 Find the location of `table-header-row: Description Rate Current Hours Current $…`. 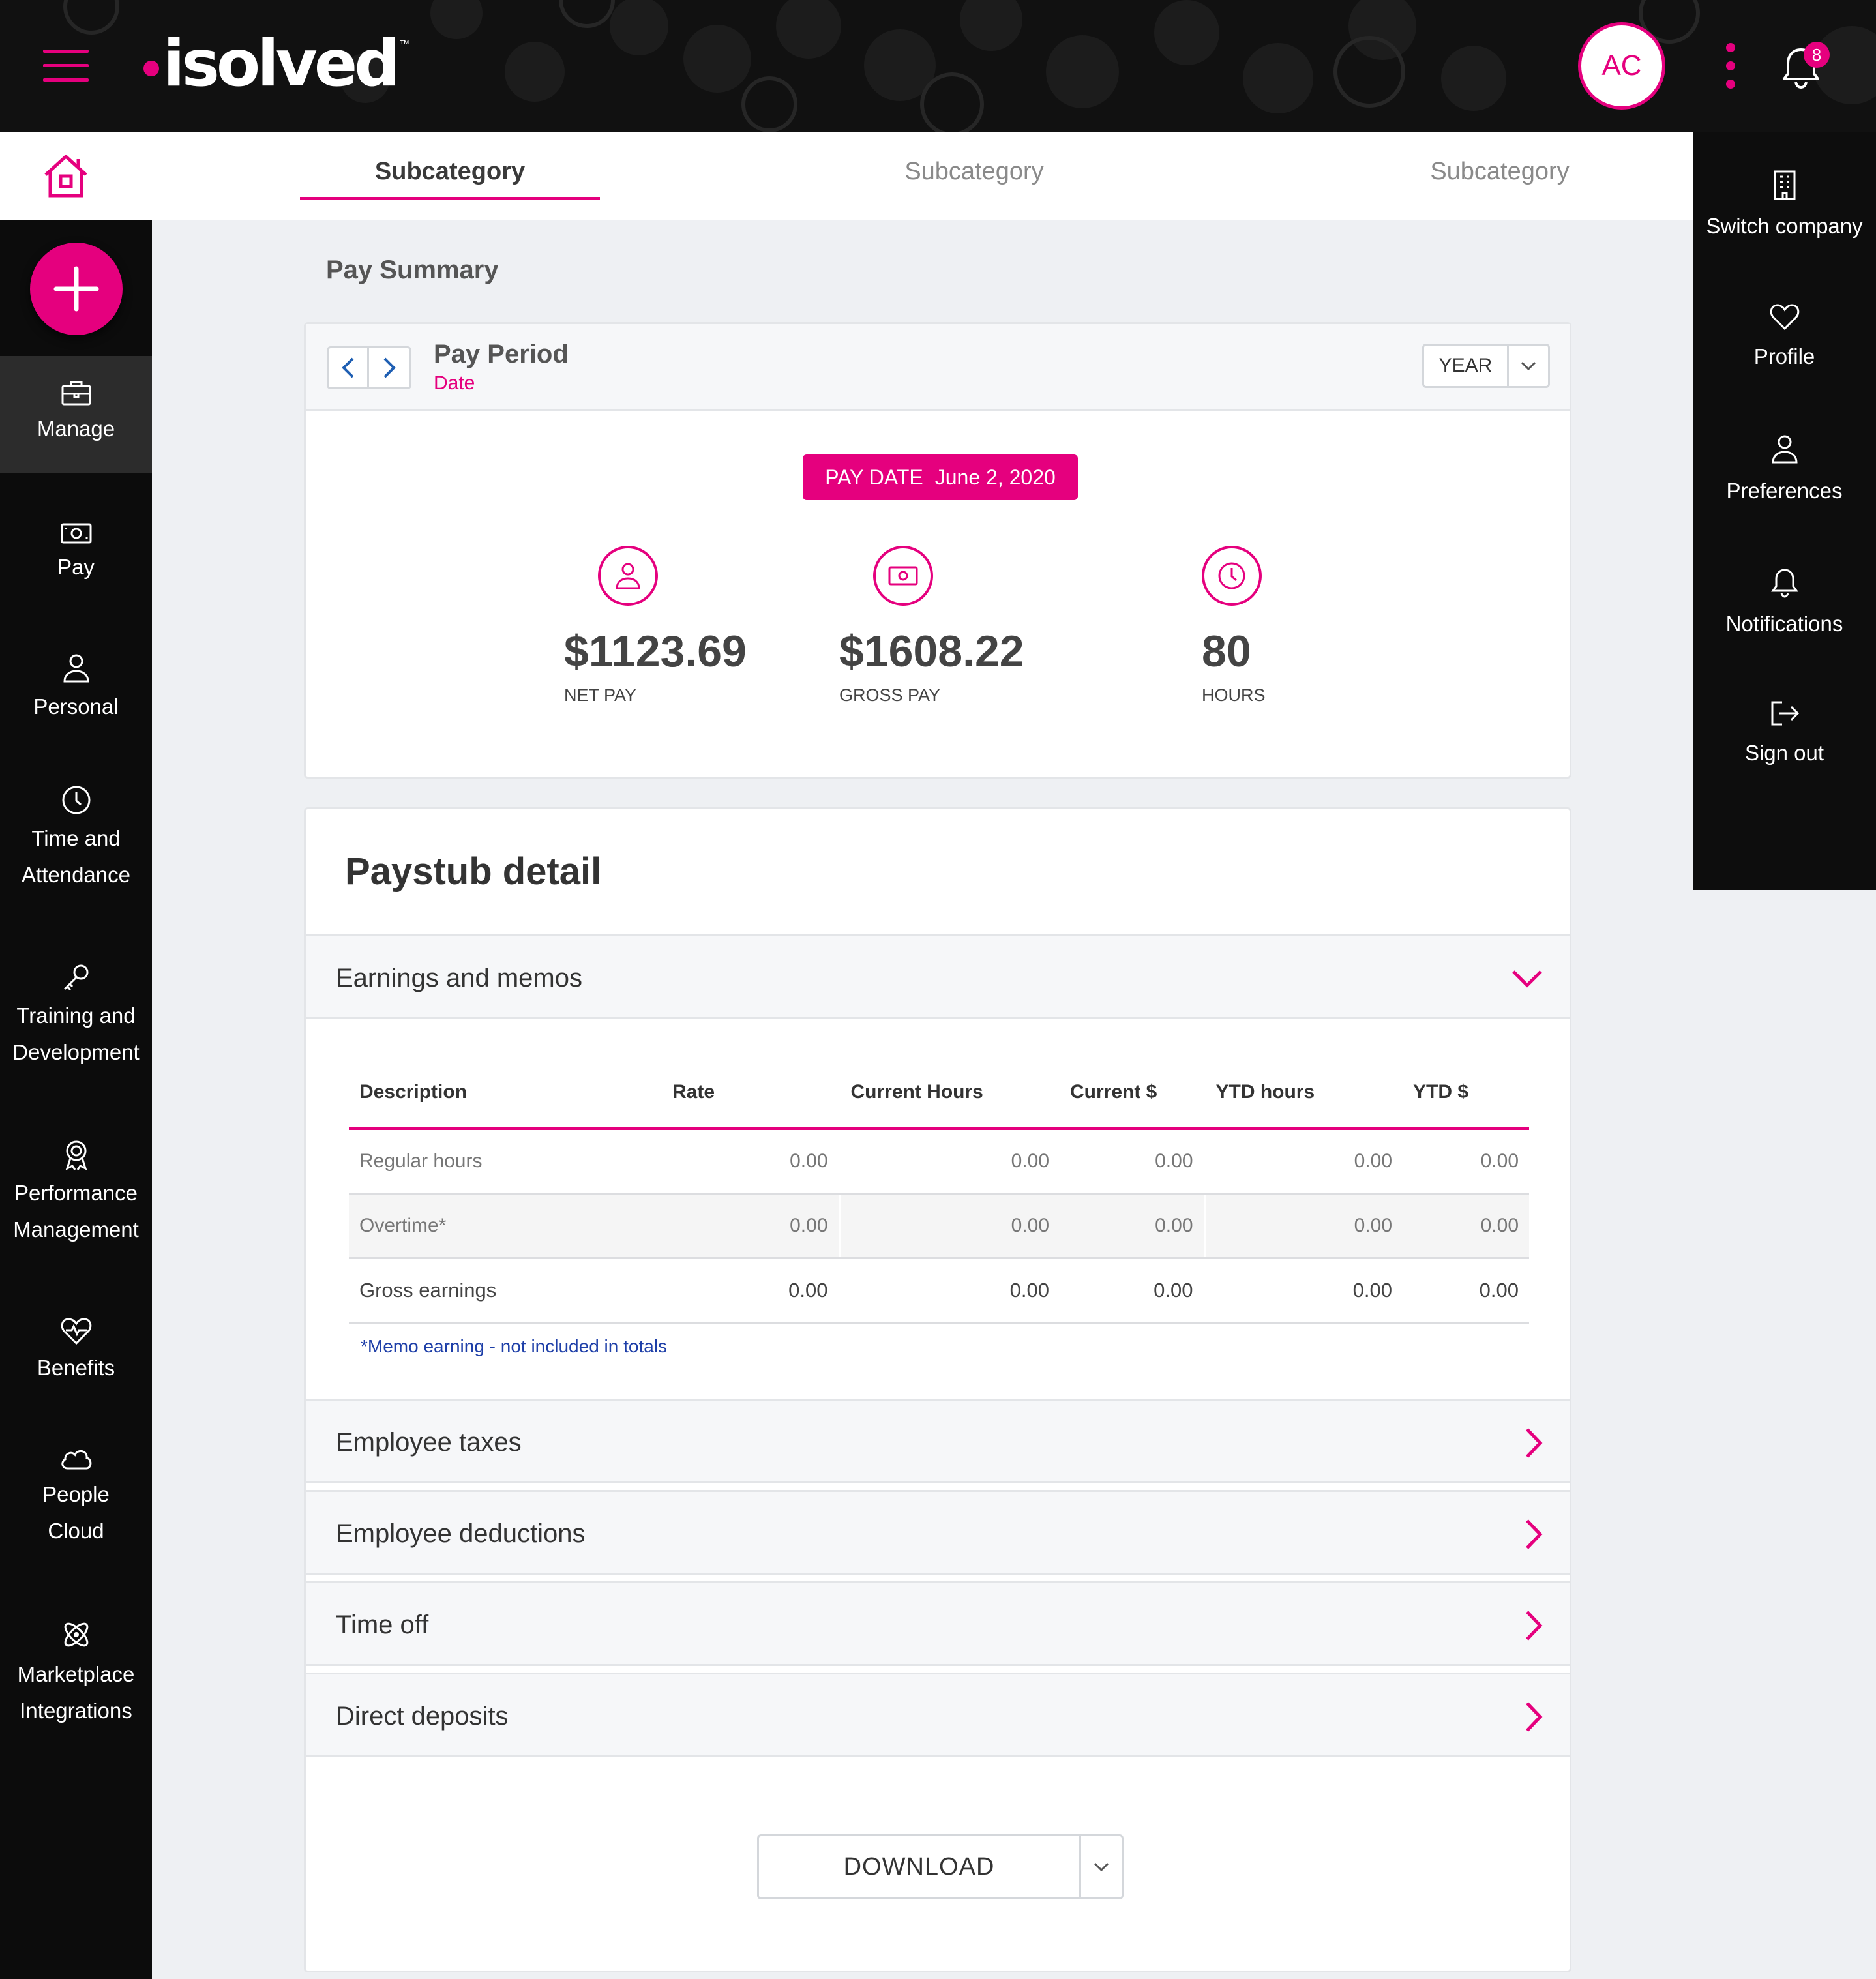

table-header-row: Description Rate Current Hours Current $… is located at coordinates (939, 1093).